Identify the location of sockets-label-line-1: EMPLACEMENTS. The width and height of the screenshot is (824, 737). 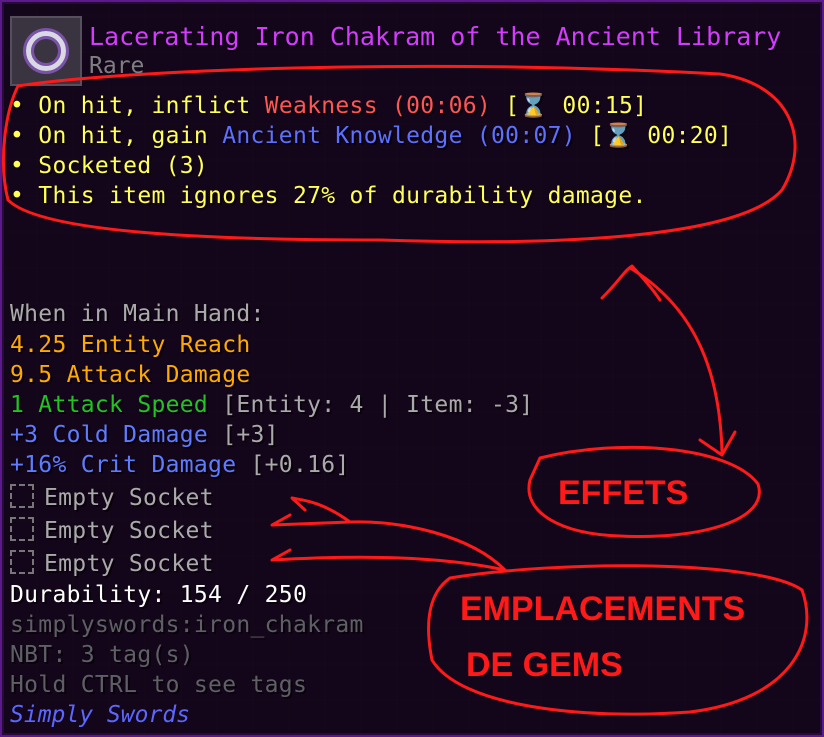
(603, 609).